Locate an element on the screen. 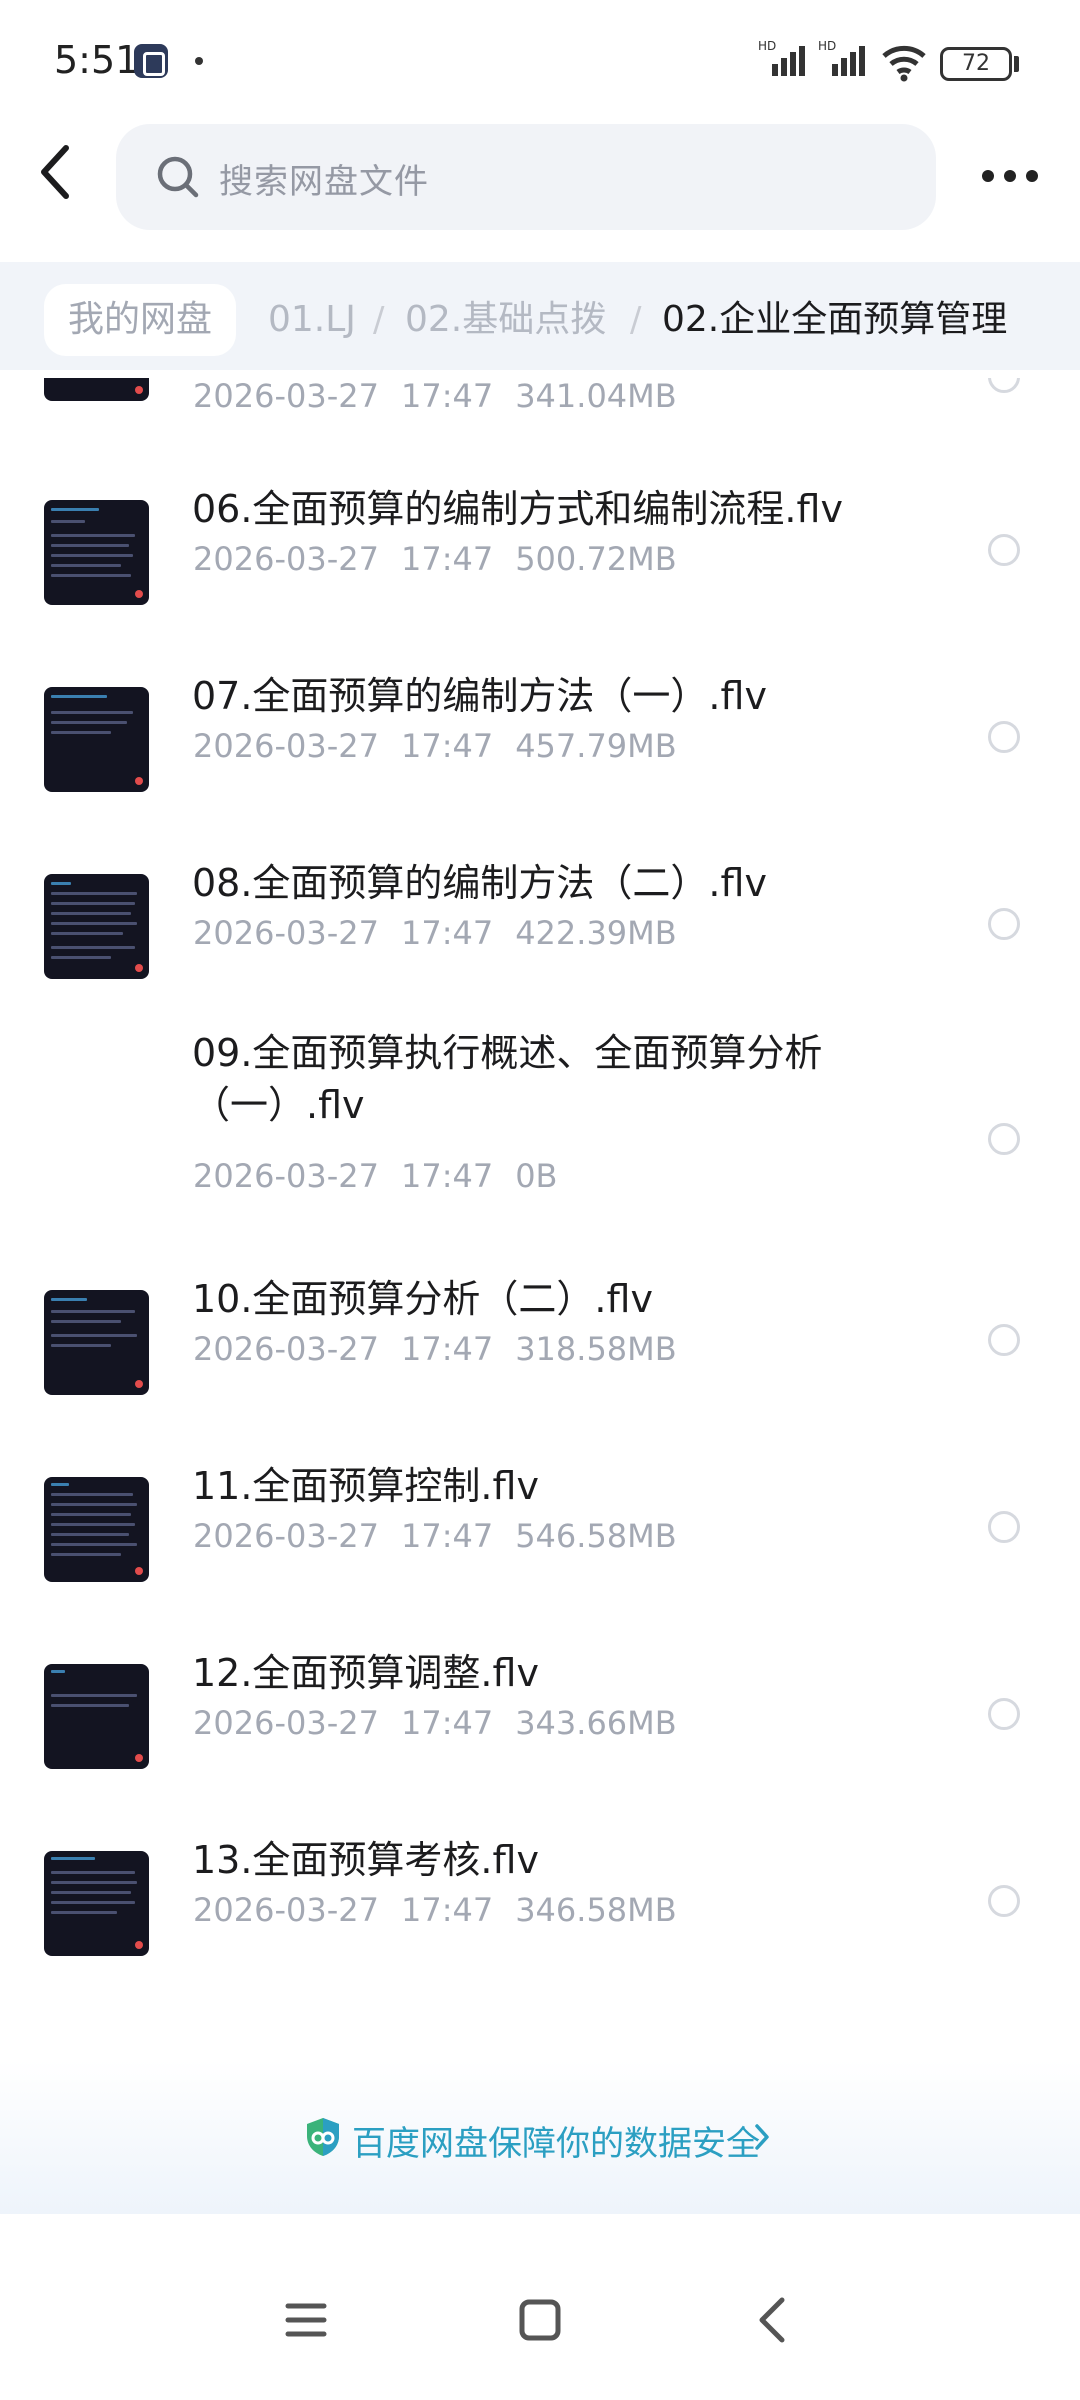  battery-level: 72 is located at coordinates (976, 63).